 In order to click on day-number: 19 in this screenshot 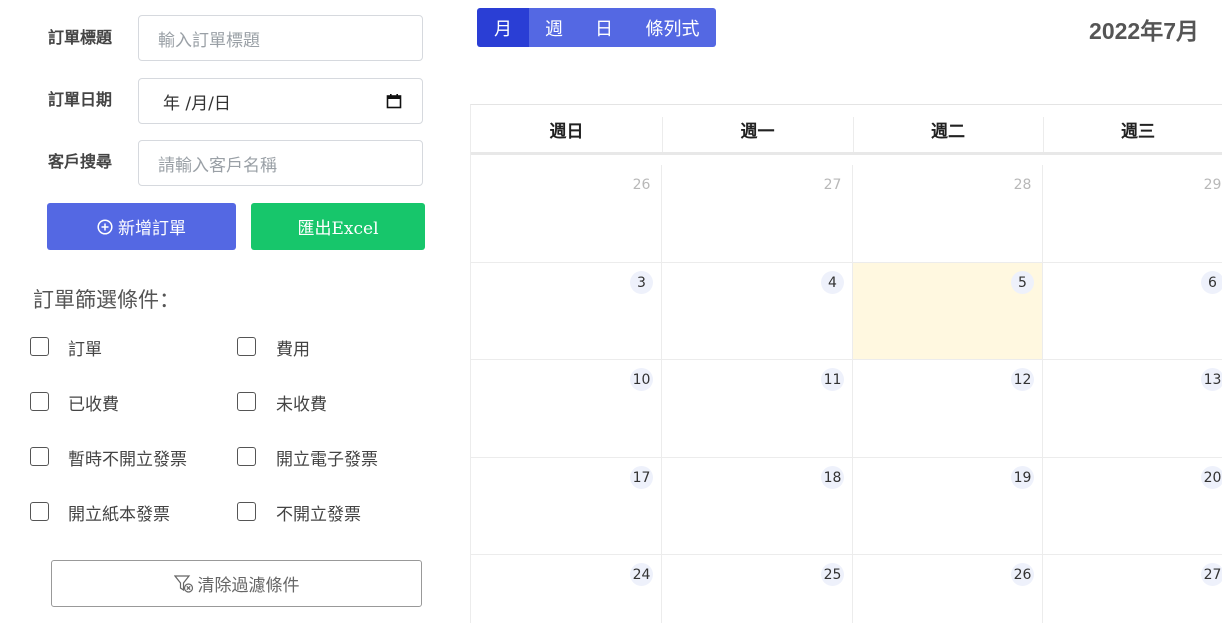, I will do `click(1022, 477)`.